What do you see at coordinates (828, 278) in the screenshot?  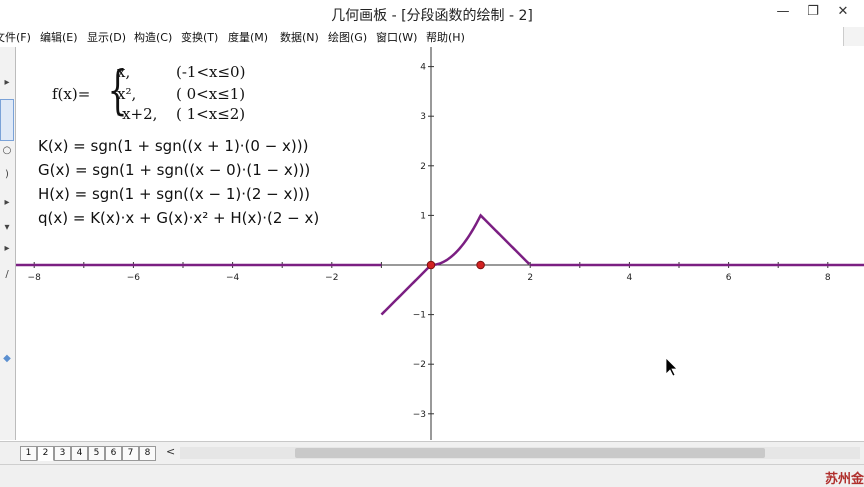 I see `x-tick-label: 8` at bounding box center [828, 278].